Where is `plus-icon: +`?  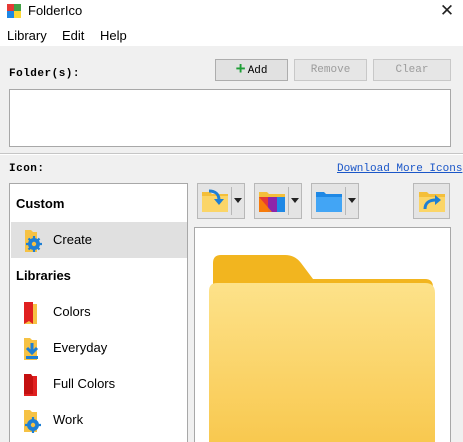
plus-icon: + is located at coordinates (240, 70).